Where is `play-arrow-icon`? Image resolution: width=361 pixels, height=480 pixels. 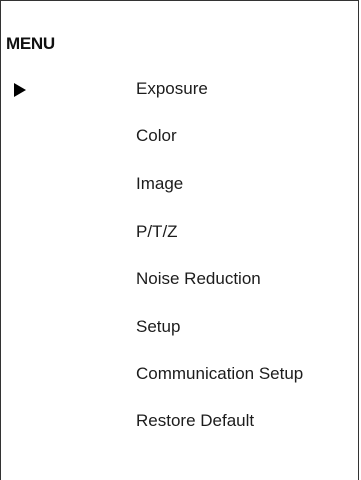
play-arrow-icon is located at coordinates (20, 90).